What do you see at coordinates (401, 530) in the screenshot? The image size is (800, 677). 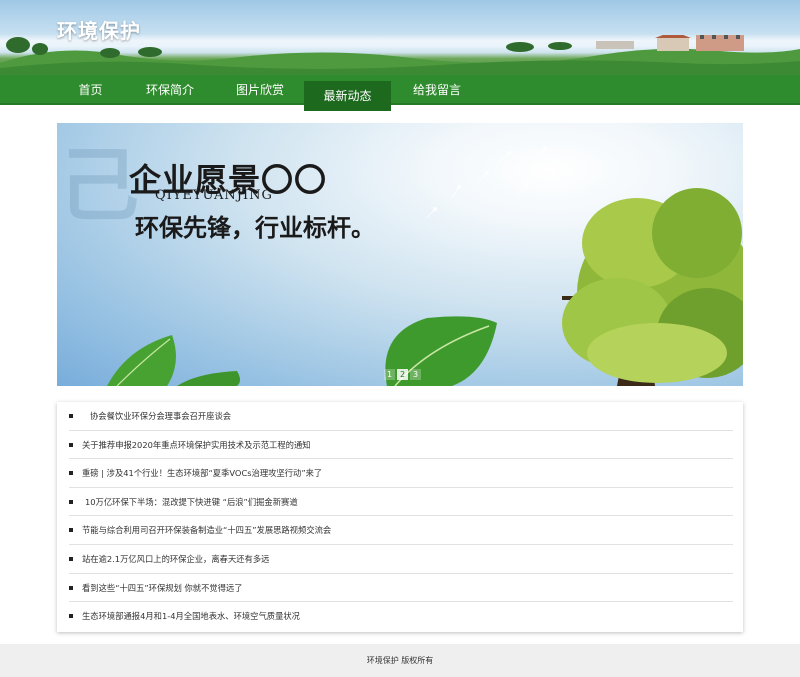 I see `news-item: 节能与综合利用司召开环保装备制造业“十四五”发展思路视频交流会` at bounding box center [401, 530].